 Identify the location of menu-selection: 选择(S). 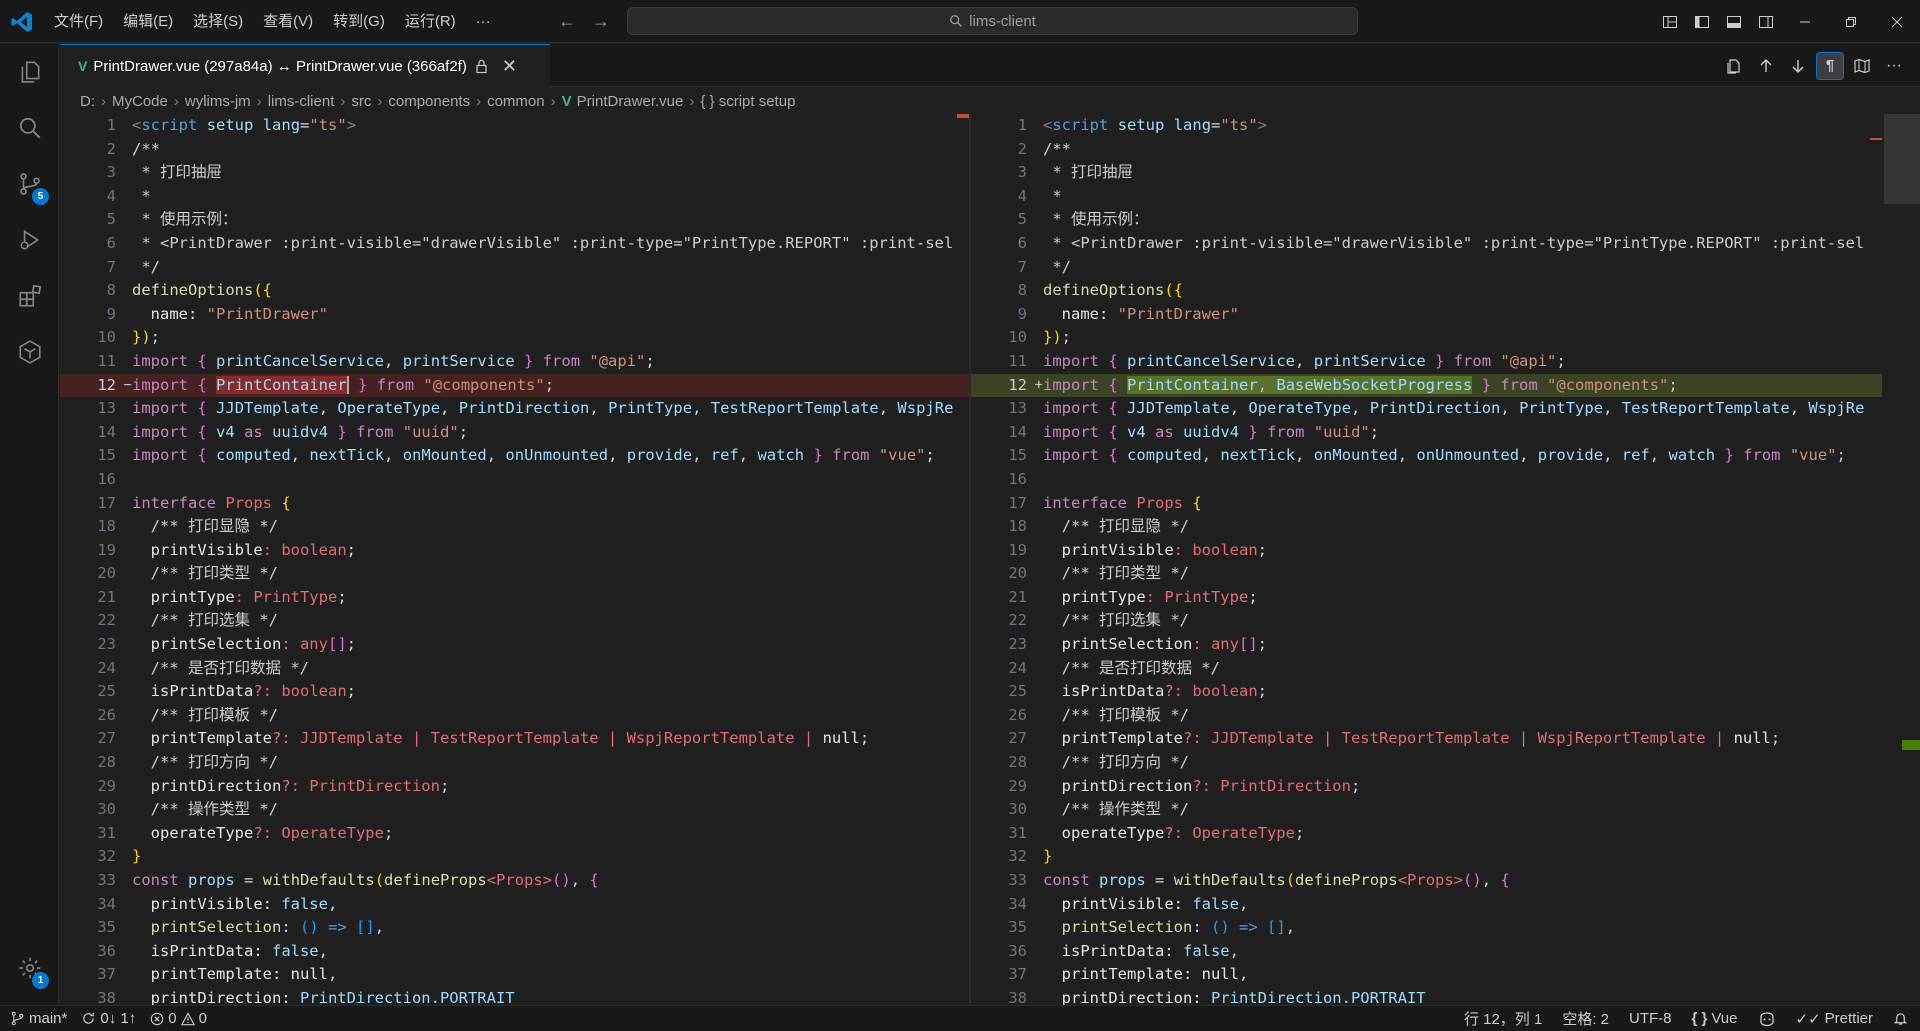
(218, 21).